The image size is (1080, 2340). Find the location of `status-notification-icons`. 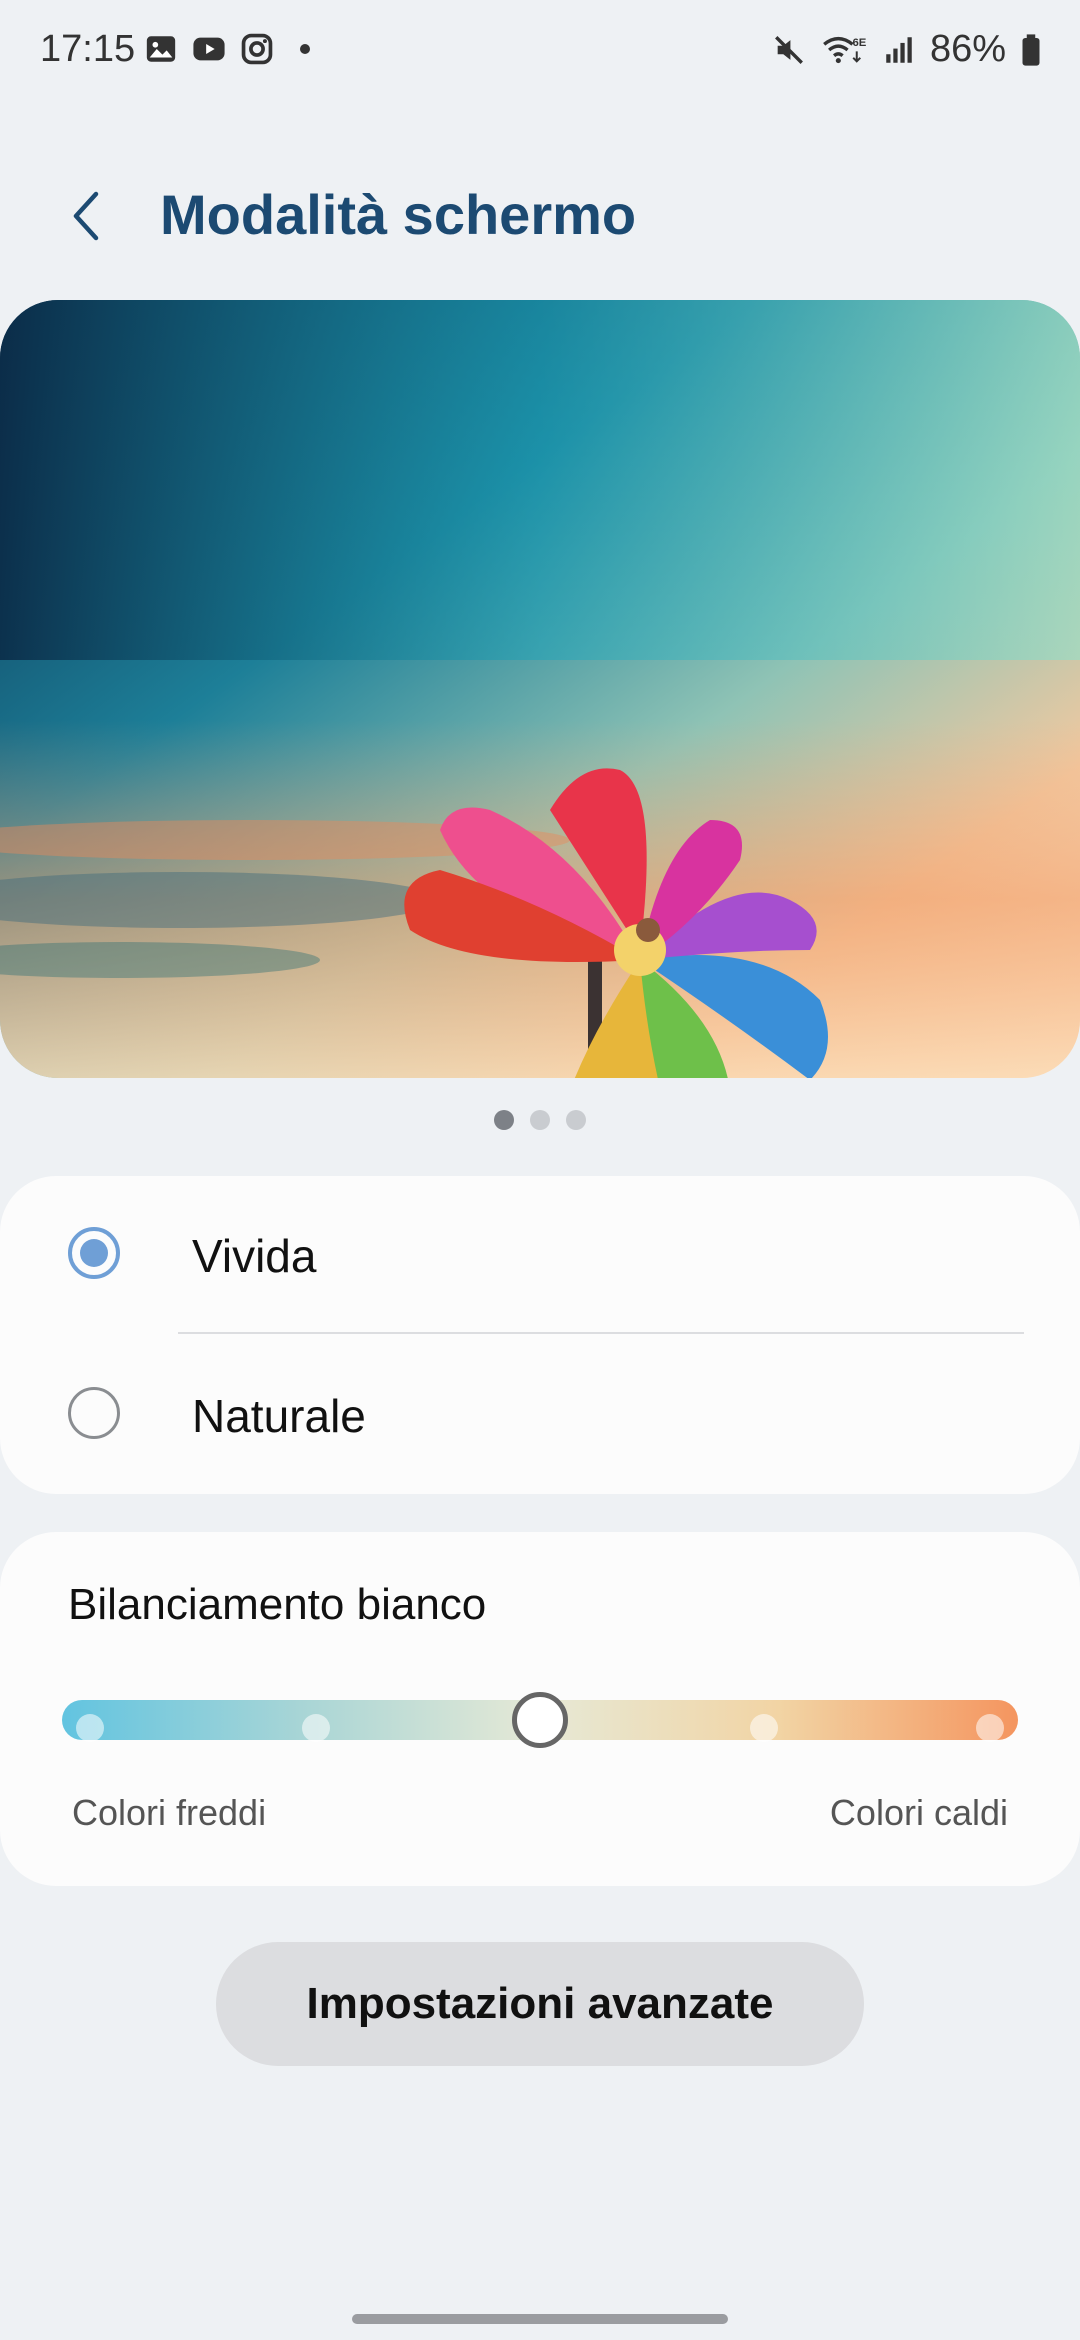

status-notification-icons is located at coordinates (227, 49).